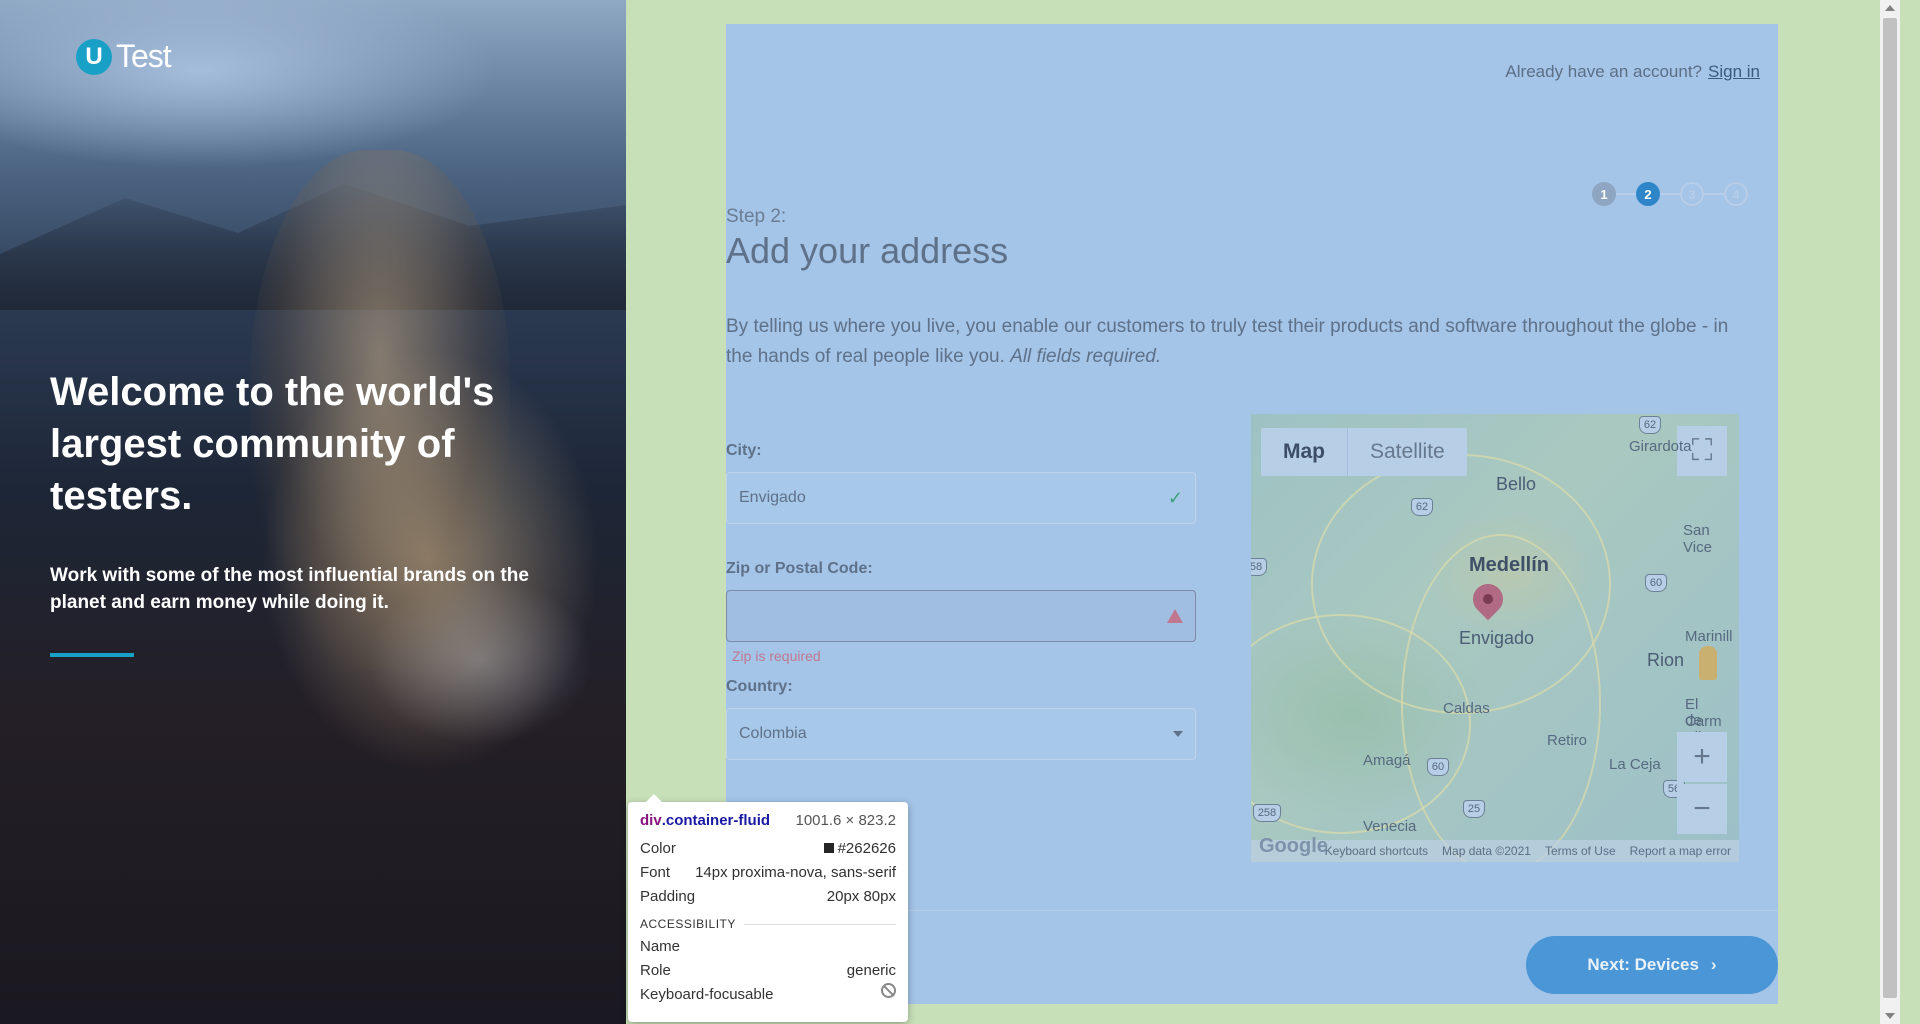 The height and width of the screenshot is (1024, 1920). I want to click on signin-prompt: Already have an account? Sign in, so click(1632, 72).